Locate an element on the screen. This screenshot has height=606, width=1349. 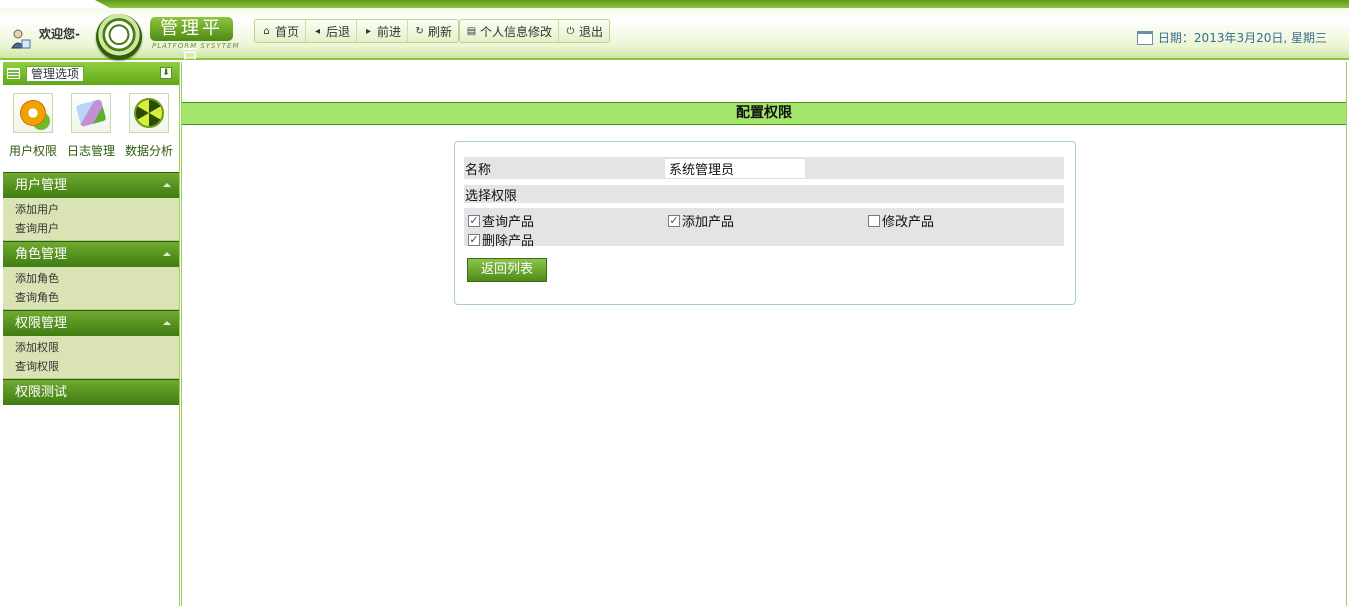
logout-button: ⏻ 退出 is located at coordinates (584, 31).